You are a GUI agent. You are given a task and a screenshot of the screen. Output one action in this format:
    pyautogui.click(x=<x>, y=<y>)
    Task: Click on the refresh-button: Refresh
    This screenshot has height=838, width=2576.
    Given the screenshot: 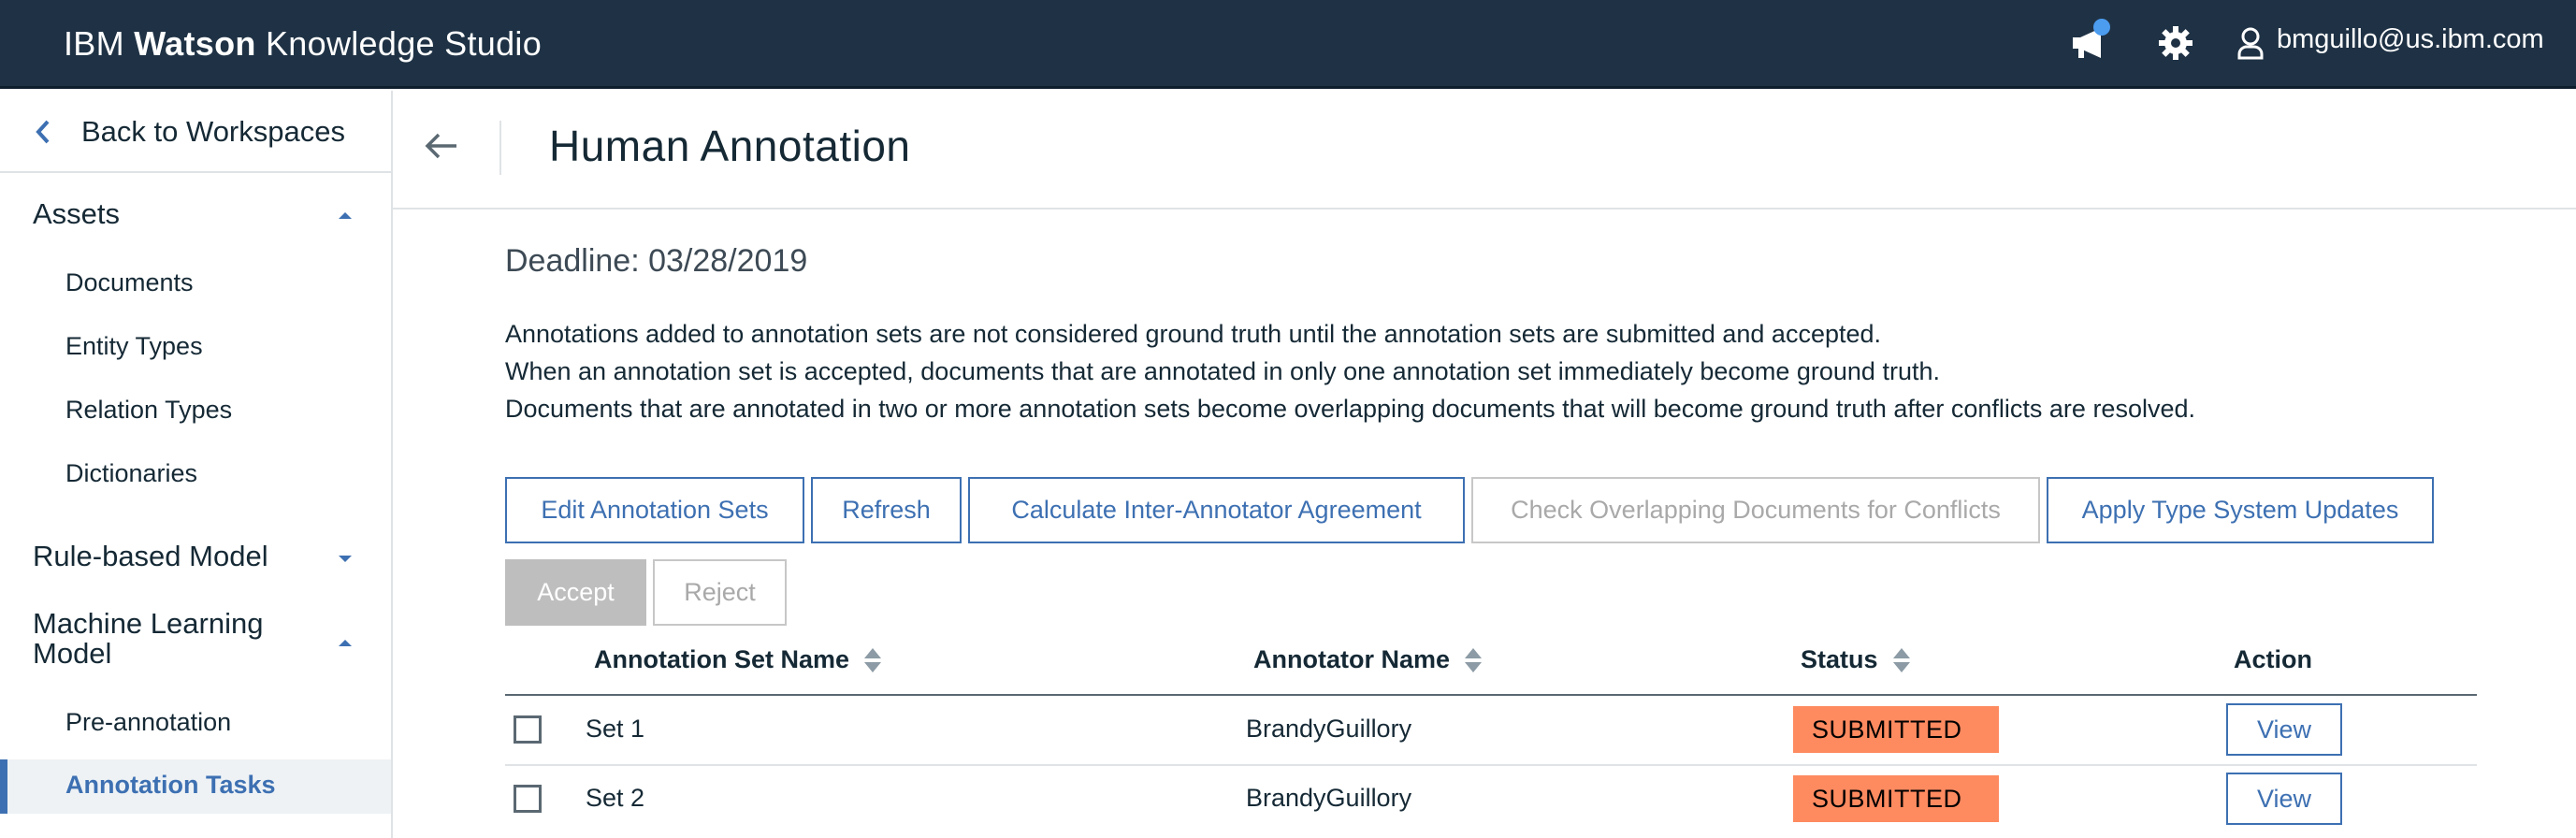 What is the action you would take?
    pyautogui.click(x=886, y=510)
    